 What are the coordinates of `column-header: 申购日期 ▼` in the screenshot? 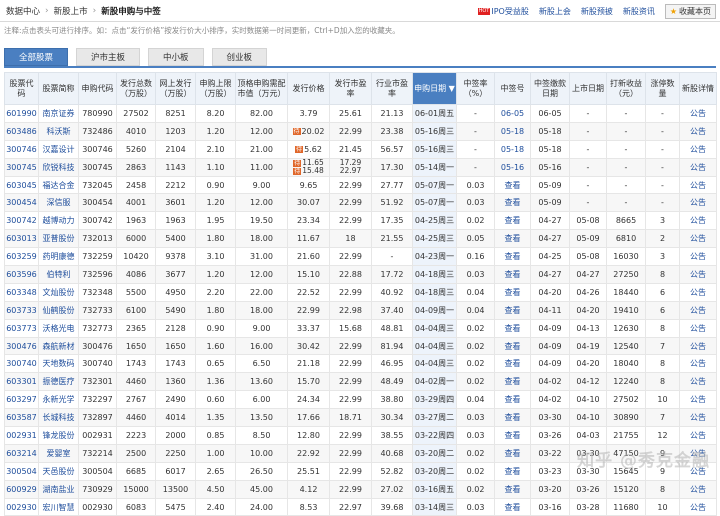 It's located at (434, 88).